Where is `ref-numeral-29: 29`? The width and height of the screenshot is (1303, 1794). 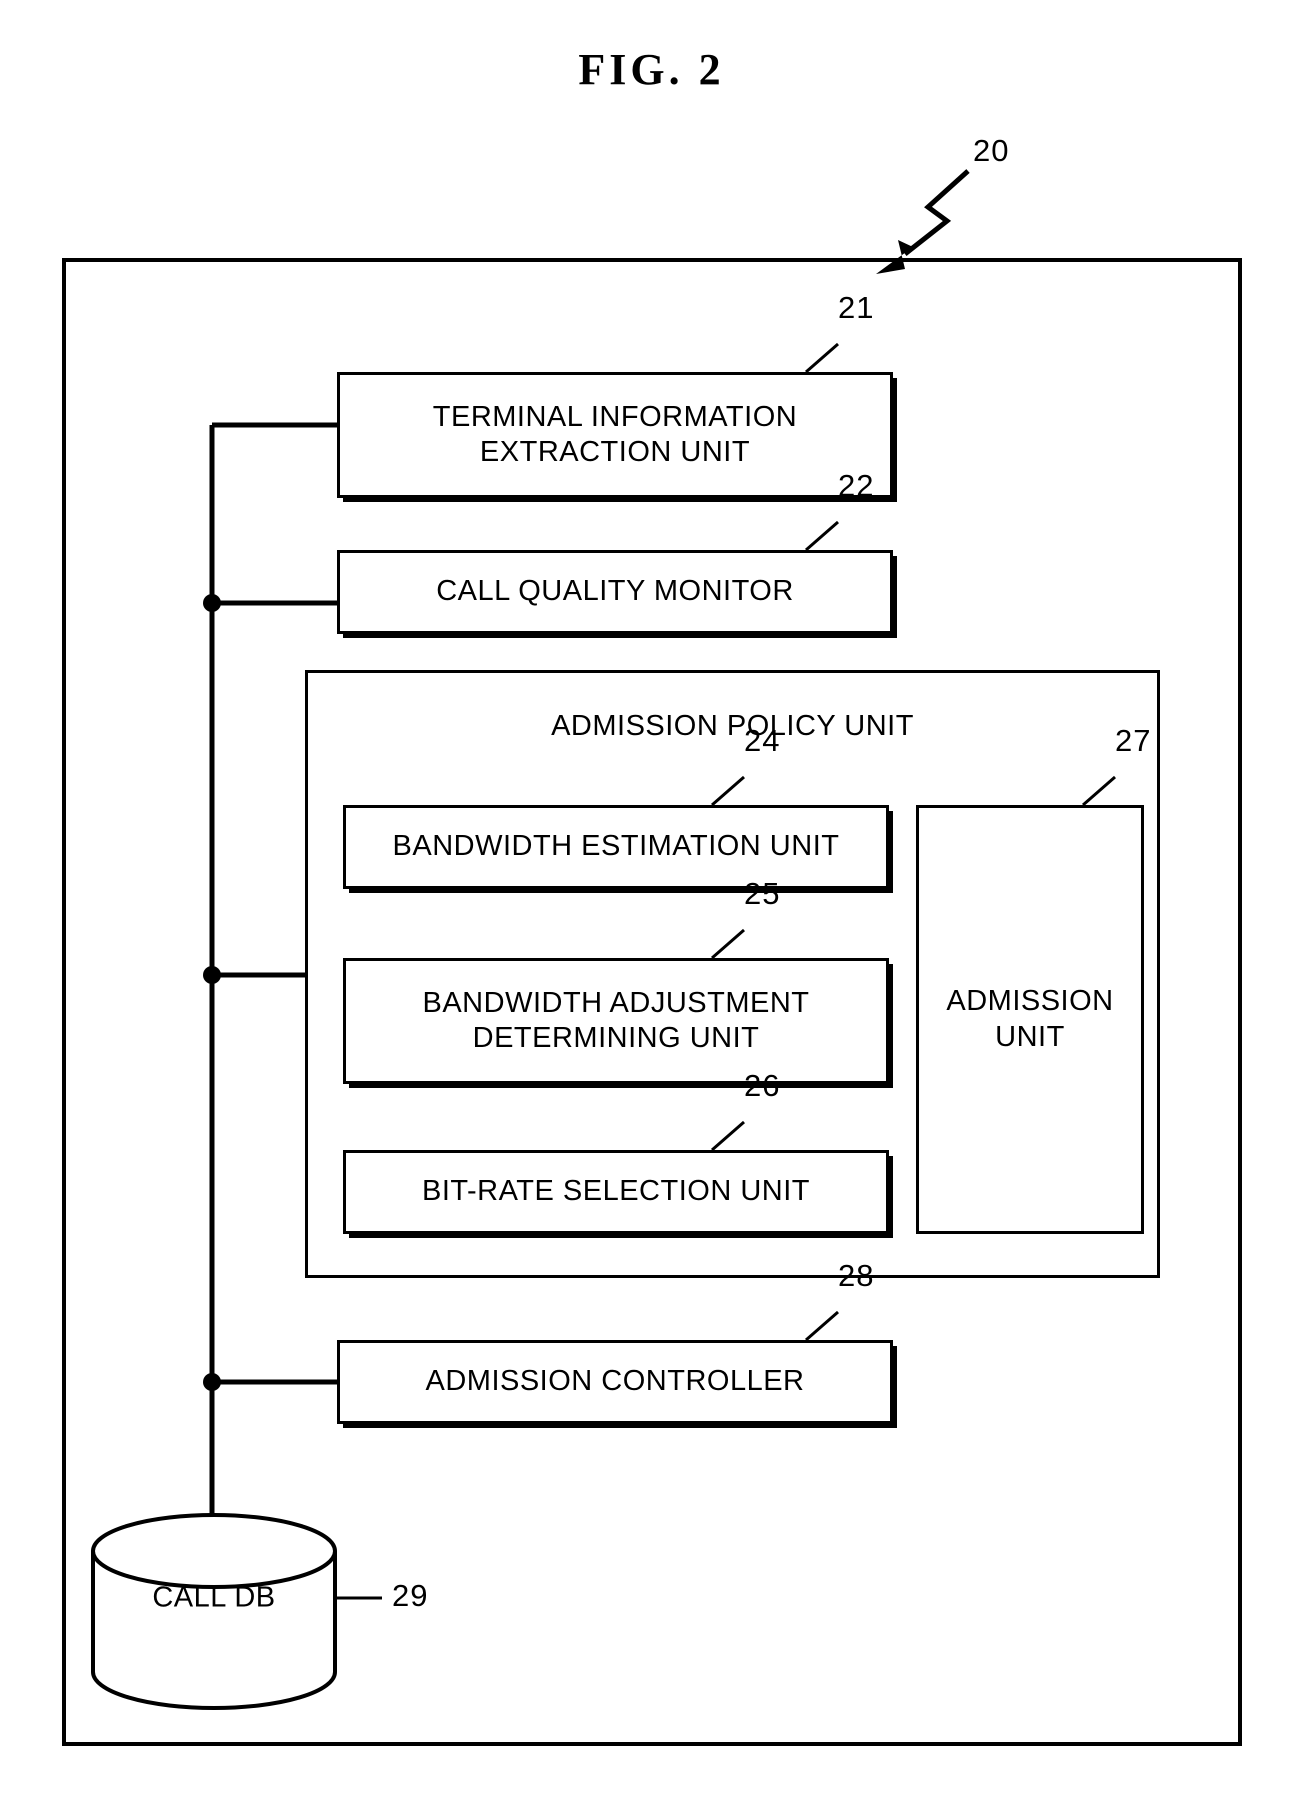 ref-numeral-29: 29 is located at coordinates (410, 1595).